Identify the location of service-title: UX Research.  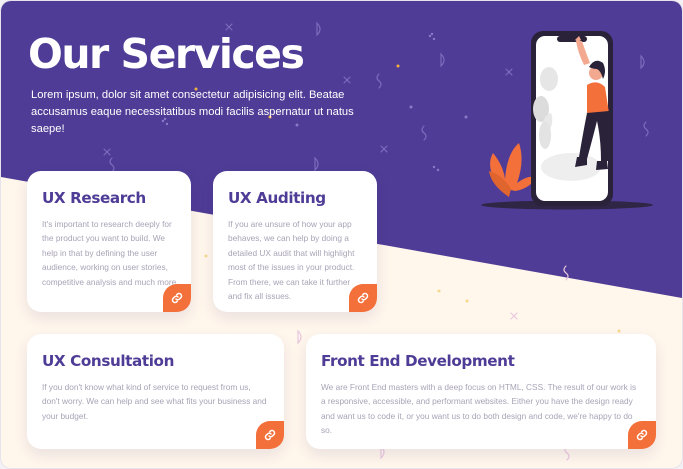
(94, 198).